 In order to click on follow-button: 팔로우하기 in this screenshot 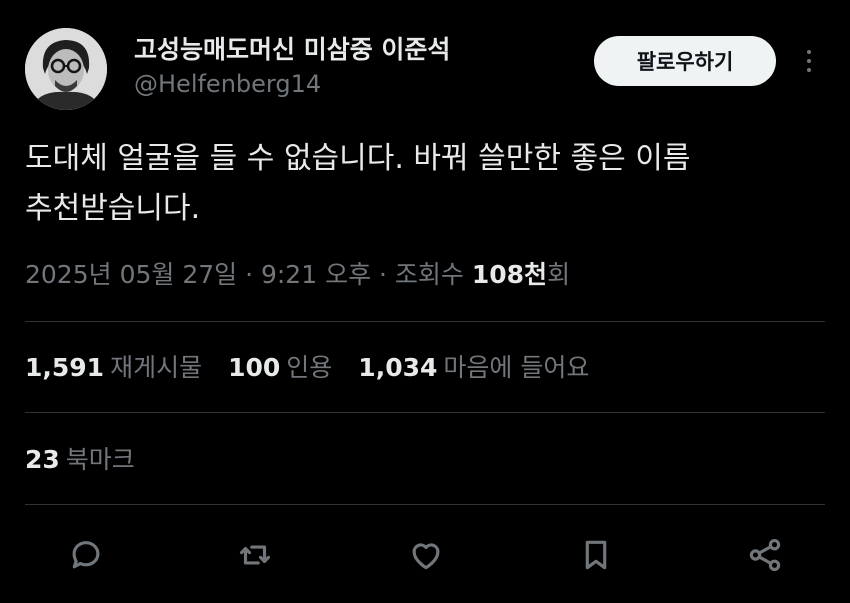, I will do `click(685, 61)`.